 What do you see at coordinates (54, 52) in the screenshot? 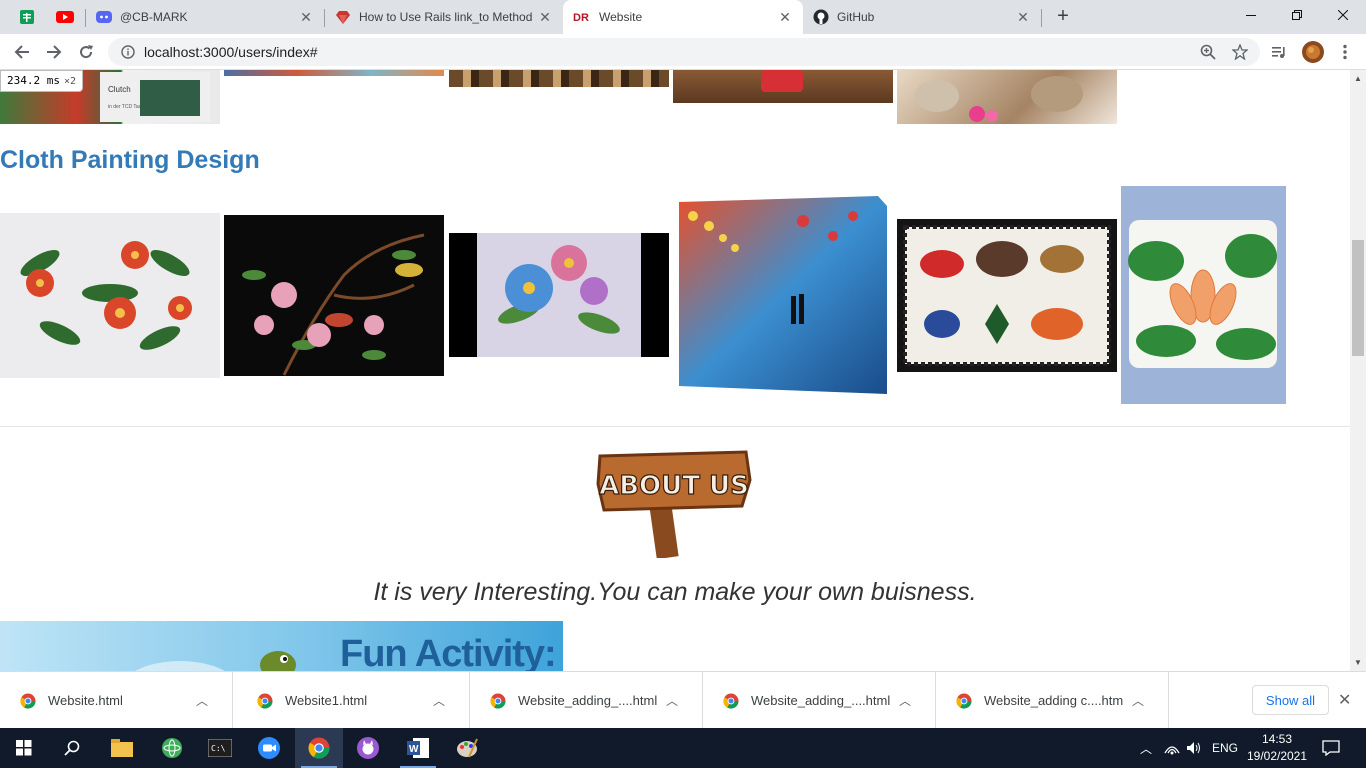
I see `forward-button` at bounding box center [54, 52].